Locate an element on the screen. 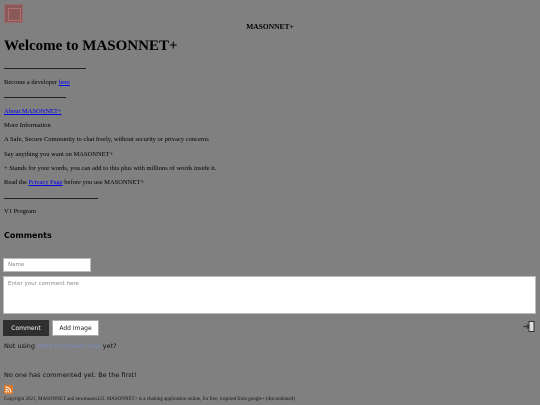 Image resolution: width=540 pixels, height=405 pixels. privacy-prefix: Read the is located at coordinates (16, 182).